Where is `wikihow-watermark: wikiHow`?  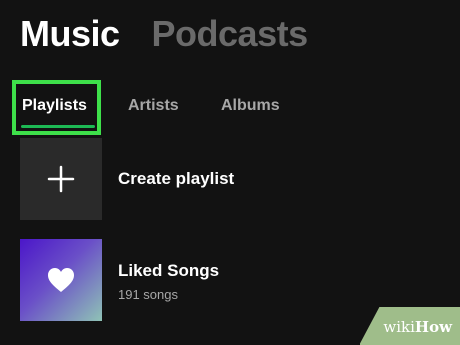
wikihow-watermark: wikiHow is located at coordinates (410, 326).